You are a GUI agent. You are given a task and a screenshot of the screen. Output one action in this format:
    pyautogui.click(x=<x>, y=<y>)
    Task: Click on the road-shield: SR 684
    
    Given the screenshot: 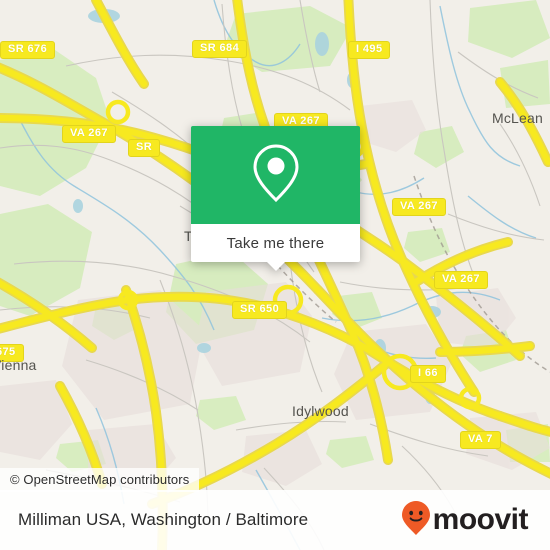 What is the action you would take?
    pyautogui.click(x=220, y=49)
    